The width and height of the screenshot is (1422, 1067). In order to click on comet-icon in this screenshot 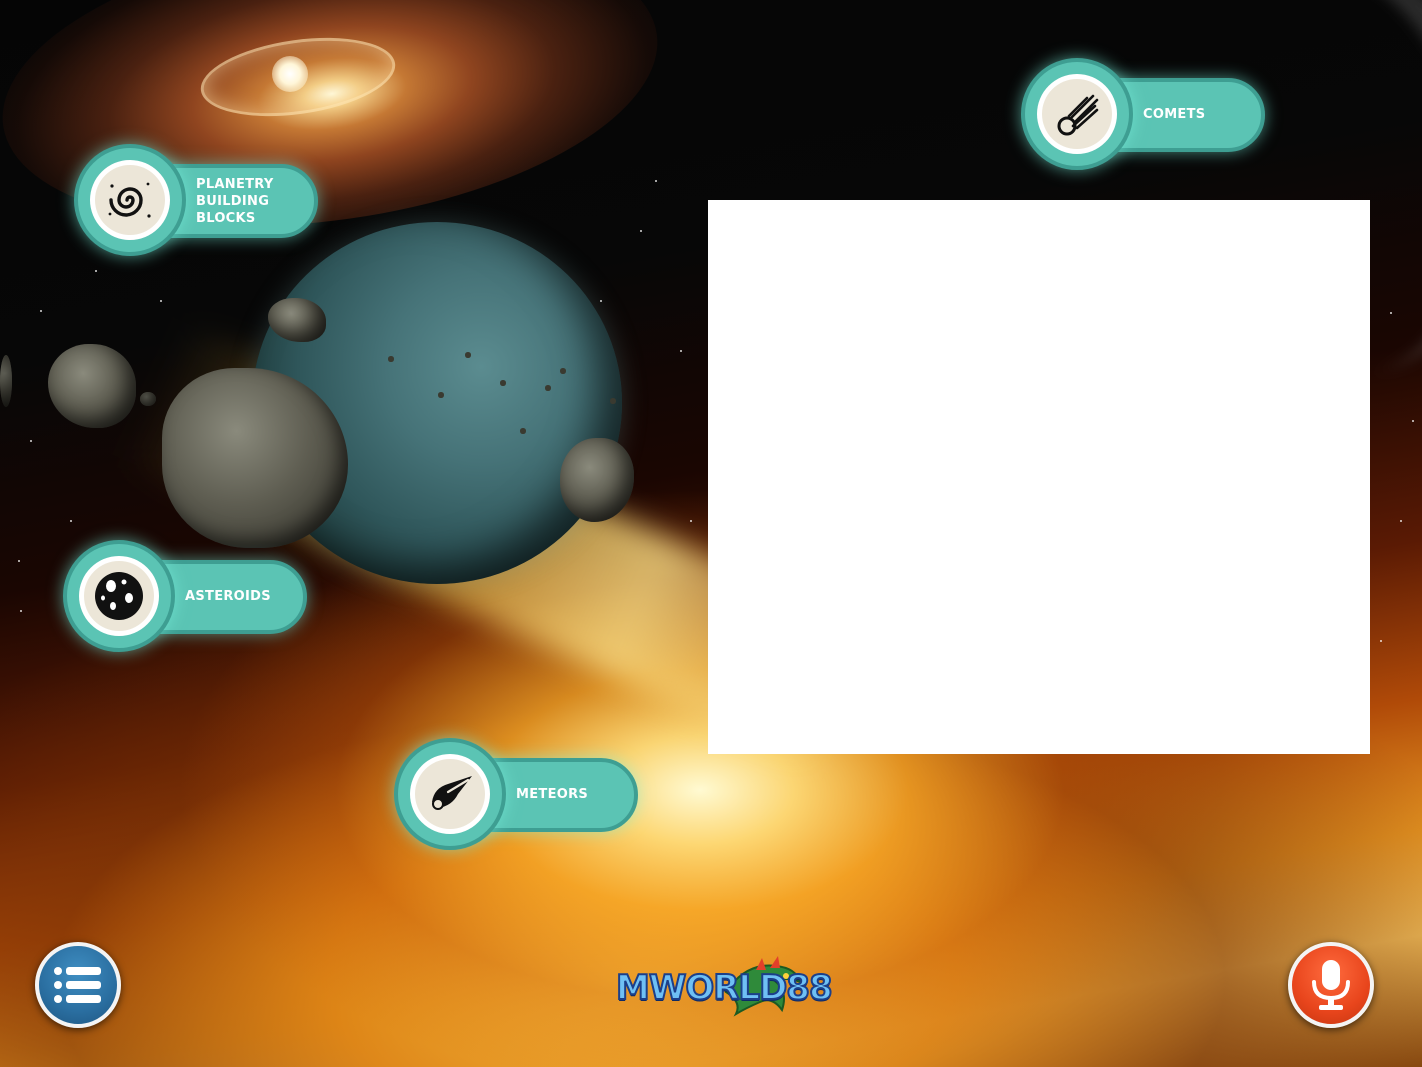, I will do `click(1078, 115)`.